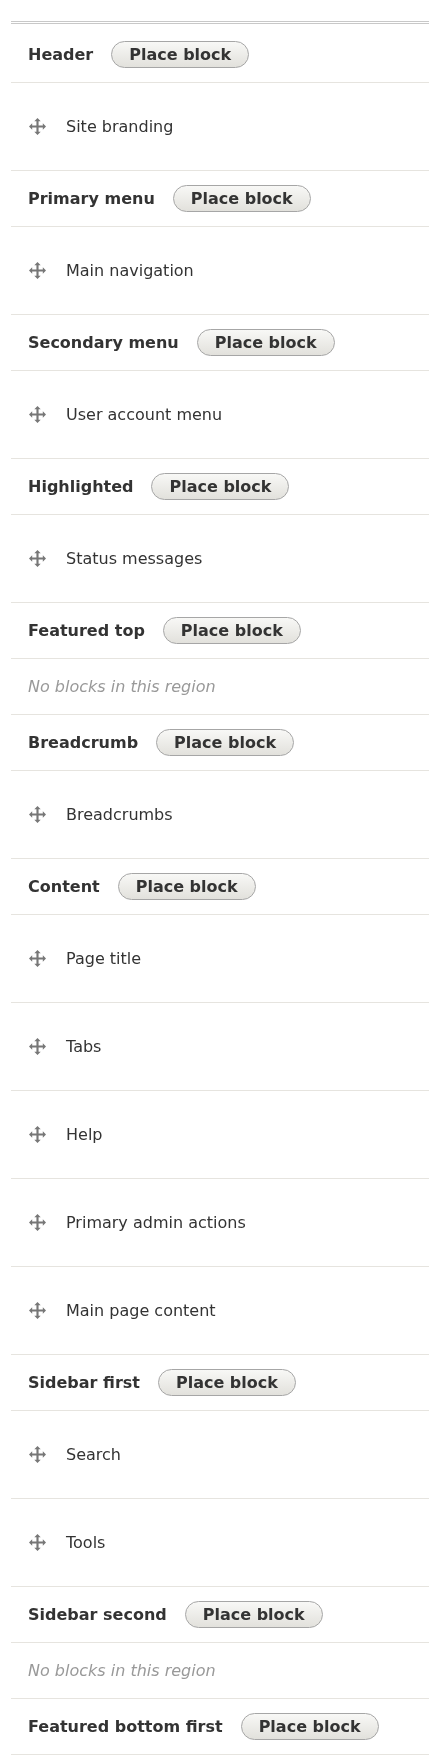 The width and height of the screenshot is (440, 1764). What do you see at coordinates (61, 54) in the screenshot?
I see `region-title: Header` at bounding box center [61, 54].